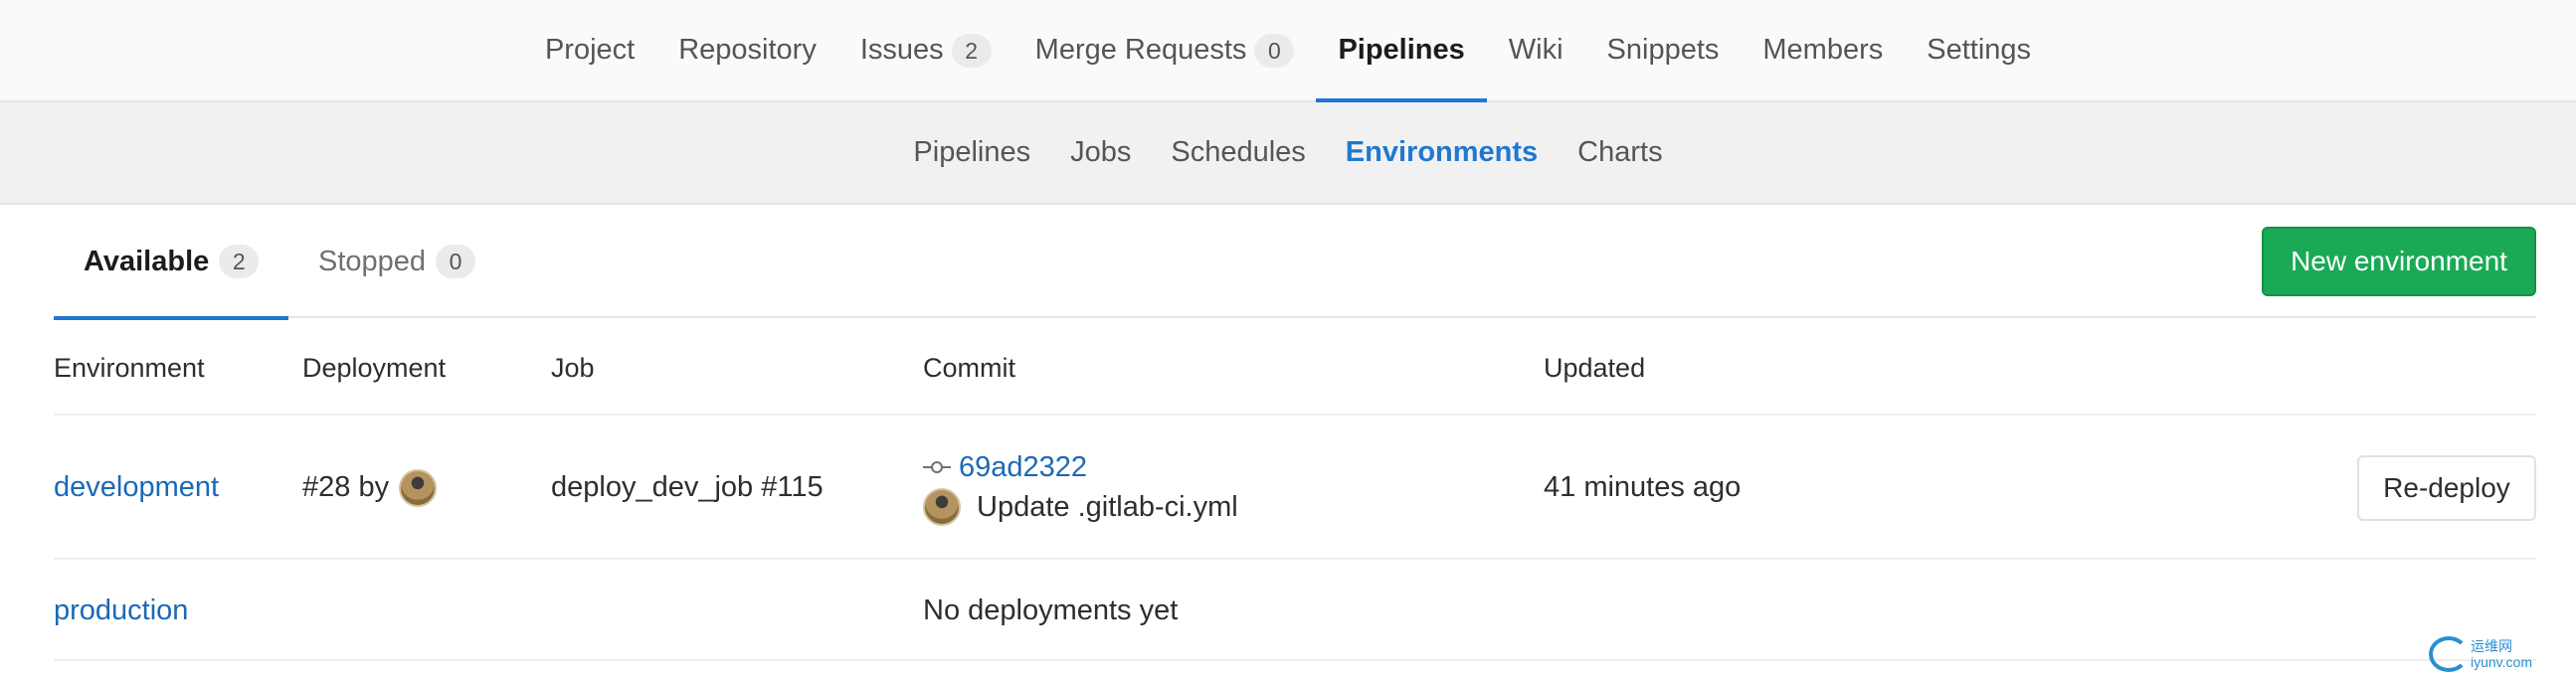 Image resolution: width=2576 pixels, height=682 pixels. I want to click on commit-title-cell: Update .gitlab-ci.yml, so click(1080, 507).